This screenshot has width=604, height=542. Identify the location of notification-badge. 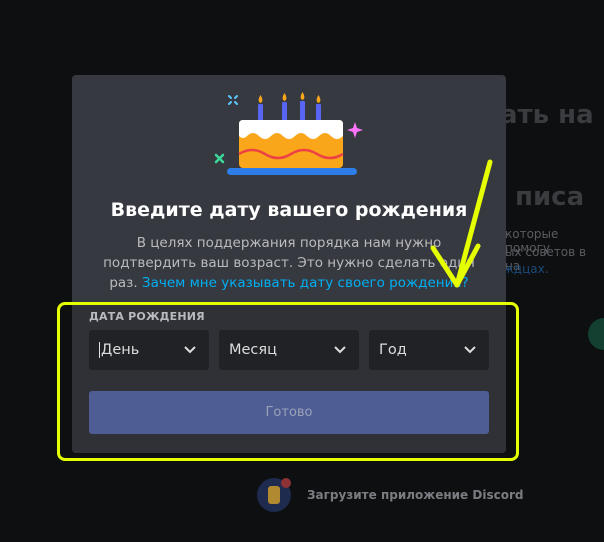
(286, 483).